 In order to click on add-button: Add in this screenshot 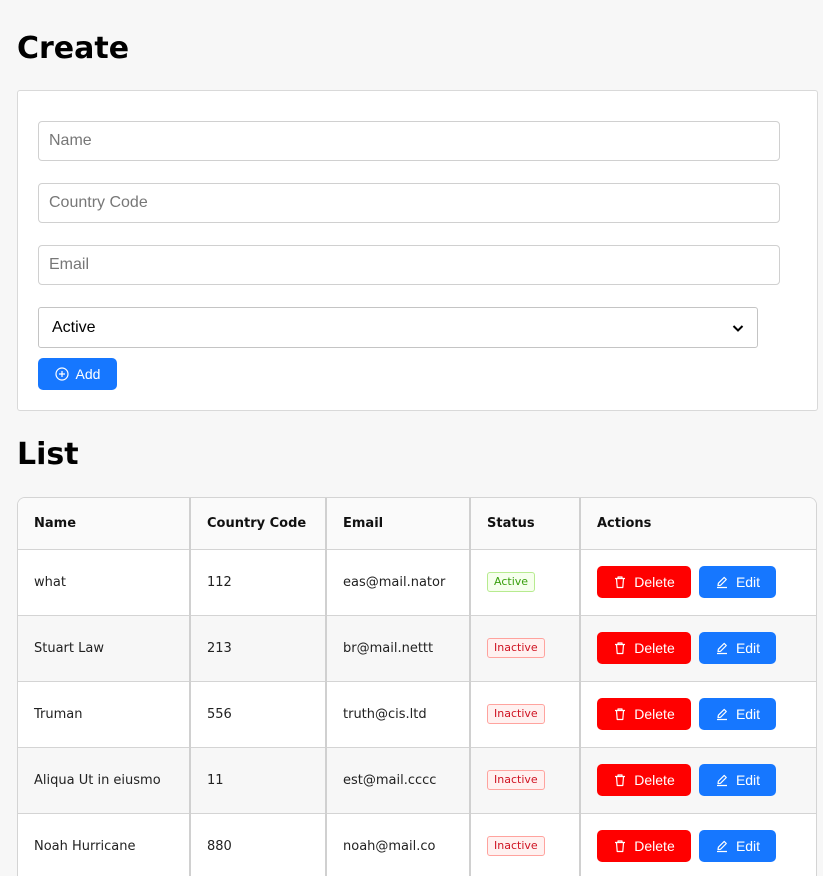, I will do `click(77, 374)`.